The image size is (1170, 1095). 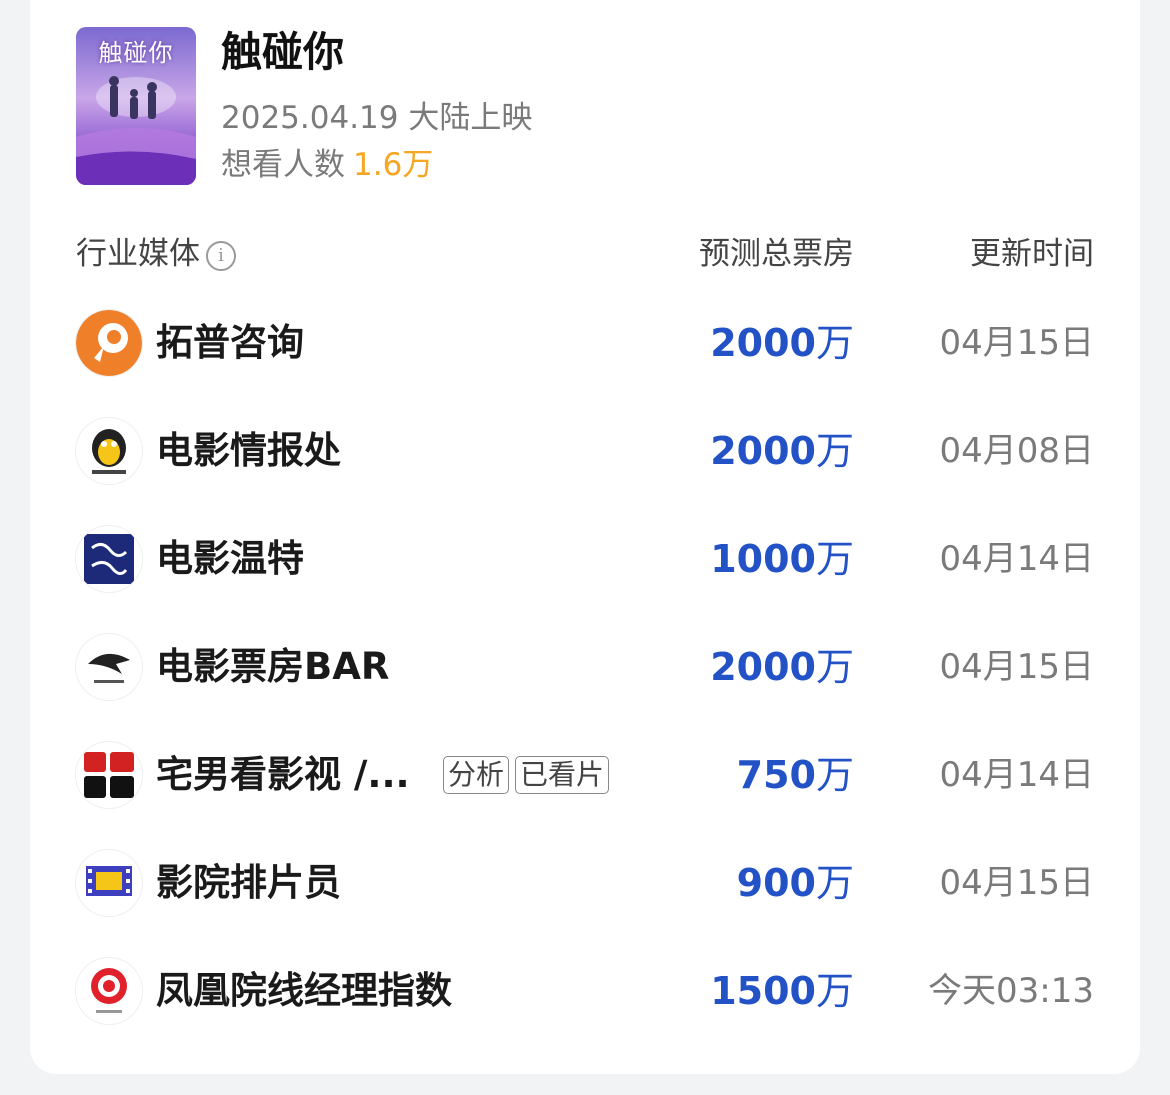 I want to click on boxoffice-number: 900, so click(x=776, y=883).